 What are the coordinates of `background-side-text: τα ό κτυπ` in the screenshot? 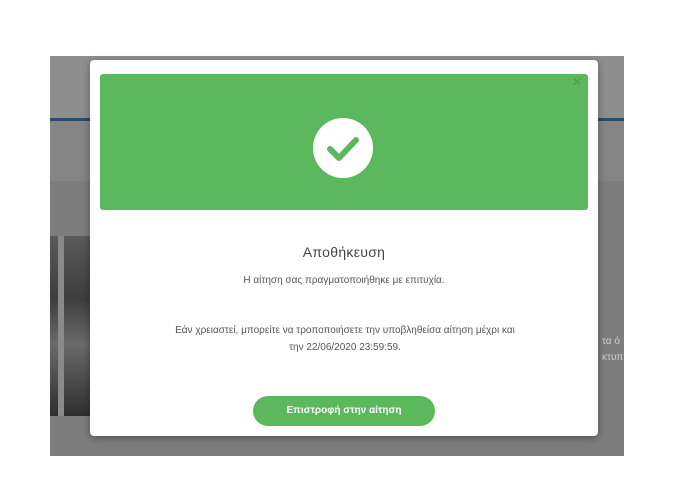 It's located at (613, 350).